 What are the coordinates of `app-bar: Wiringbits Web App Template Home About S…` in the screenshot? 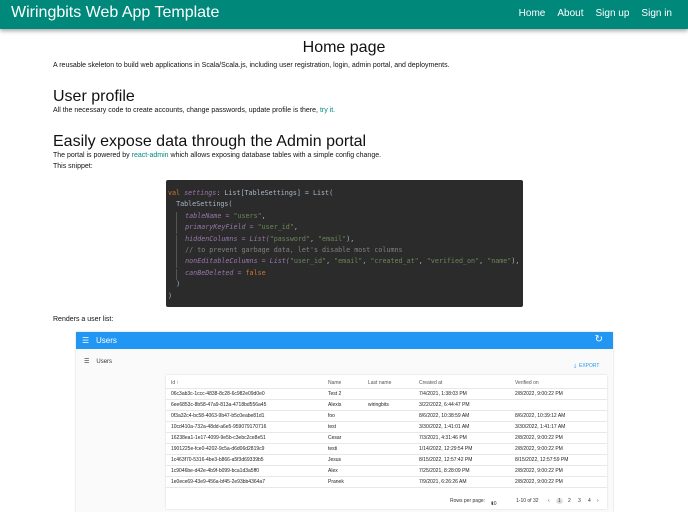 It's located at (344, 14).